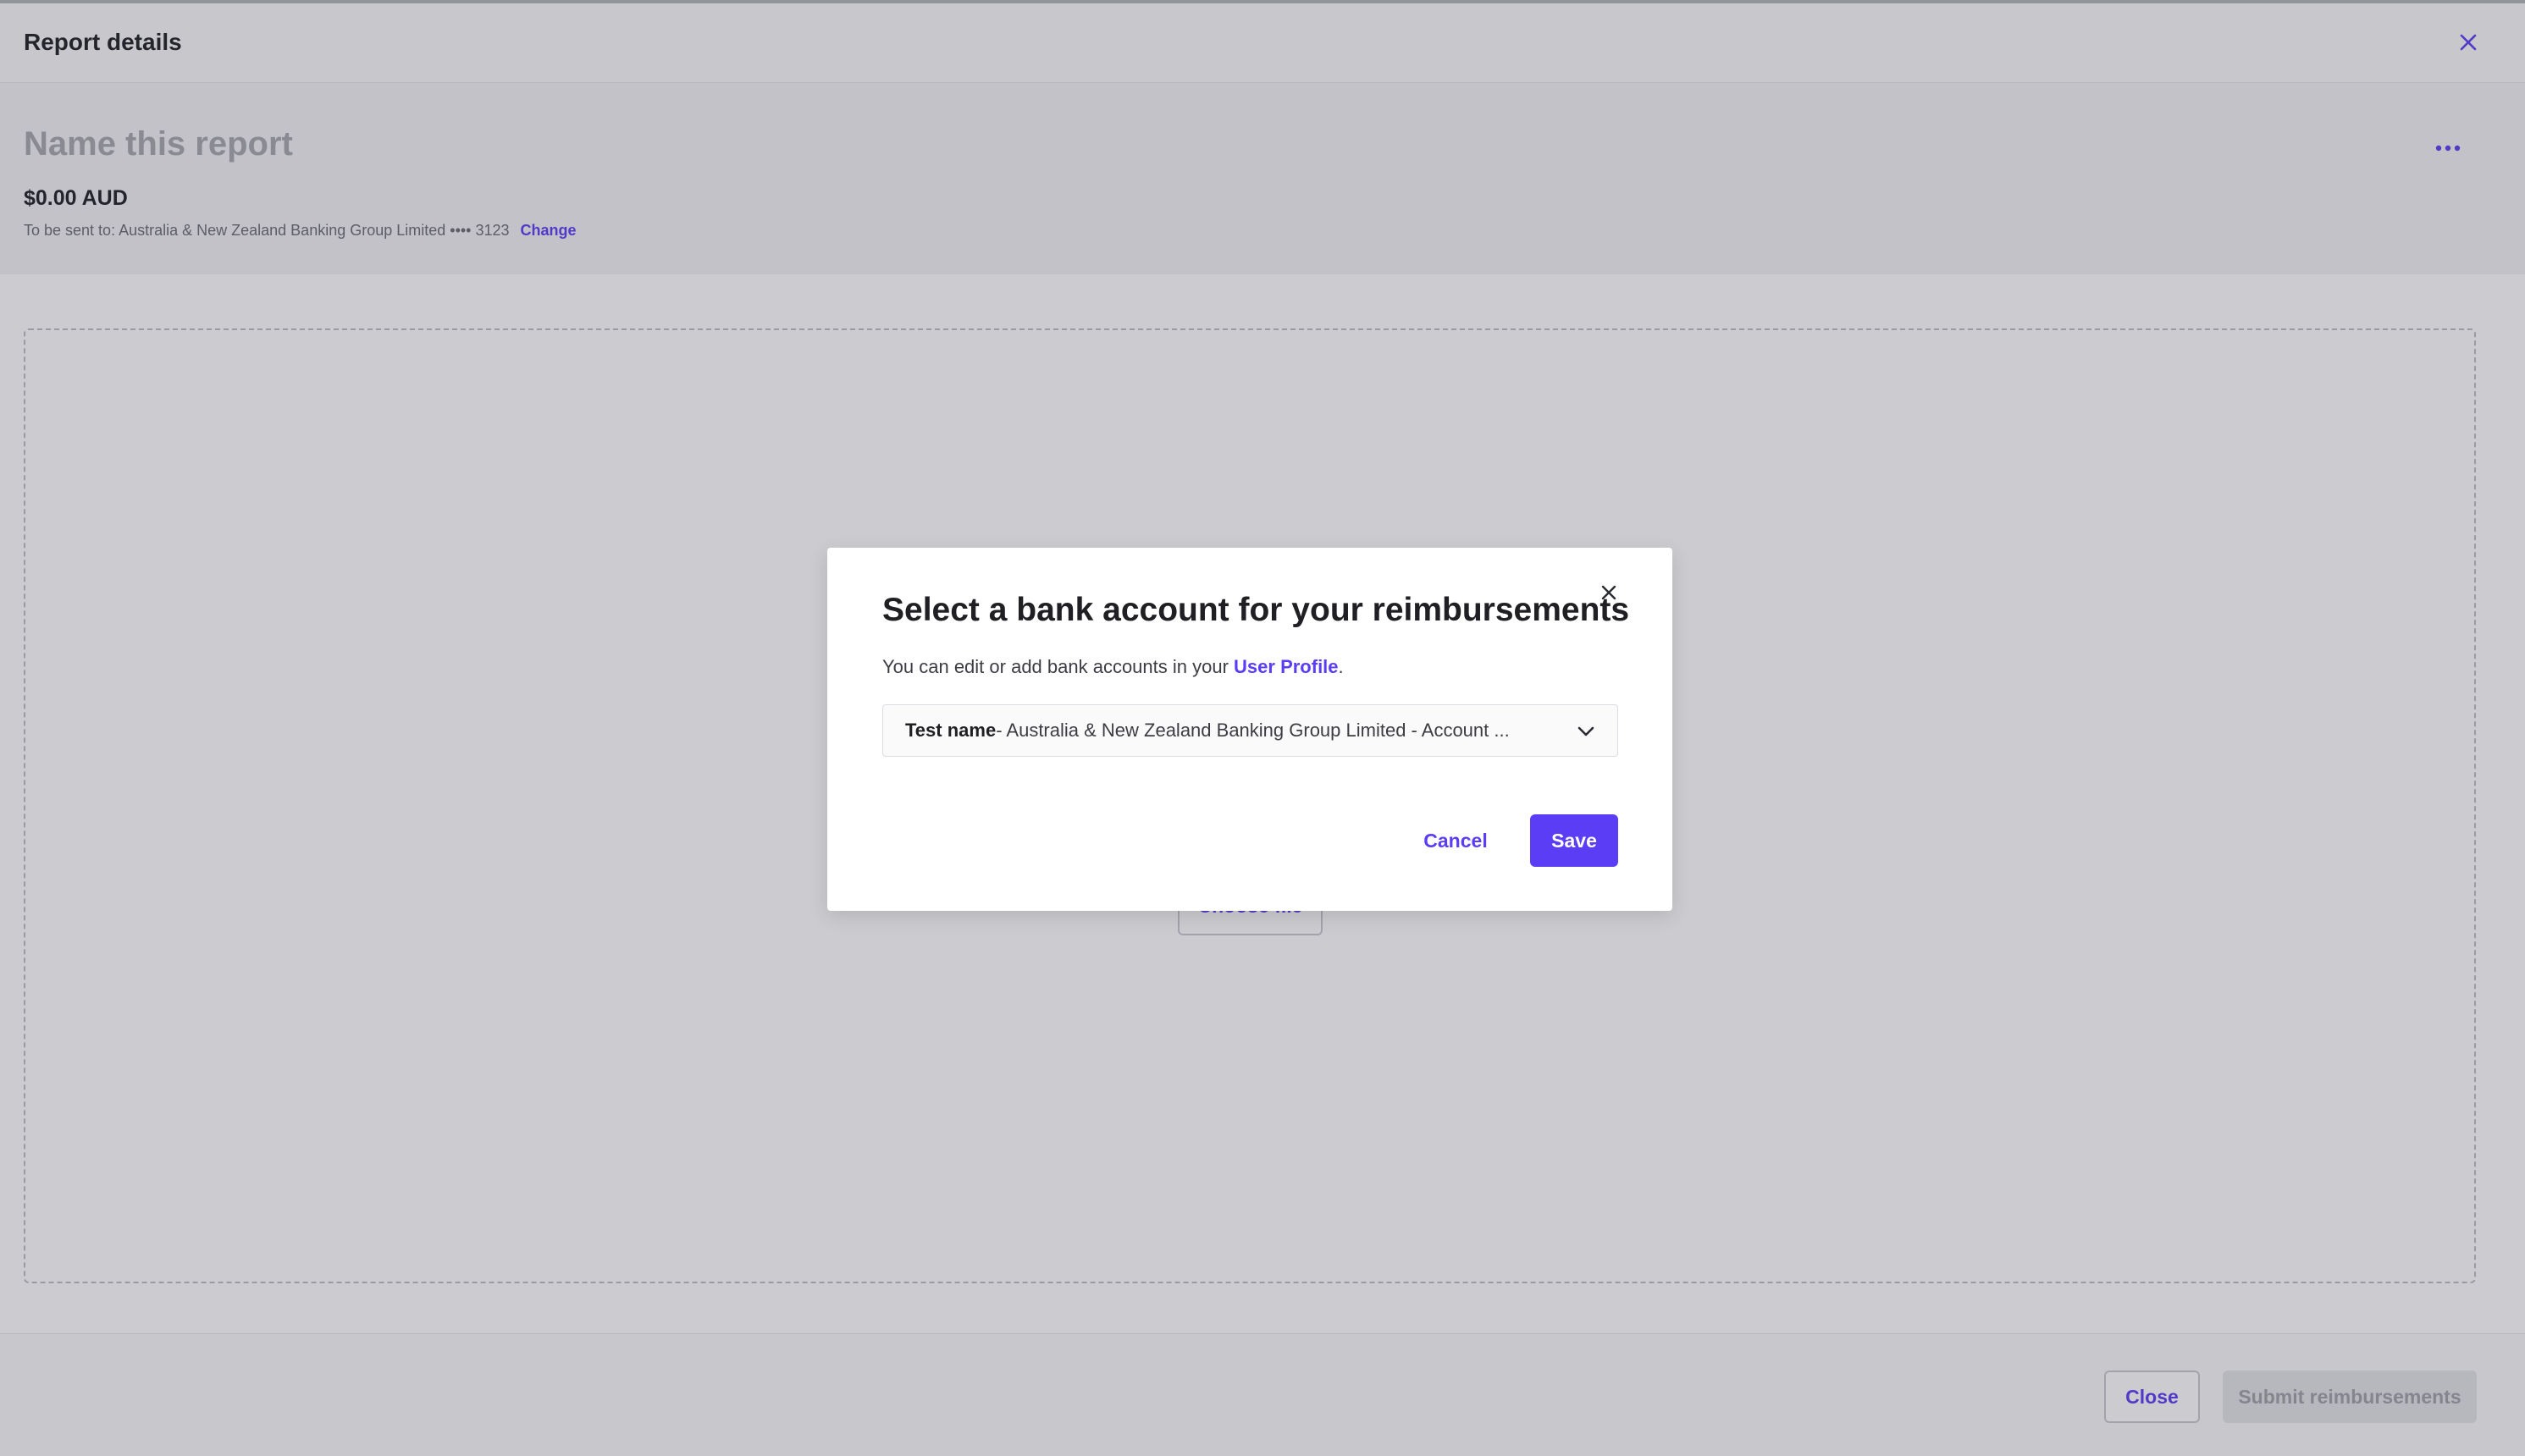 The height and width of the screenshot is (1456, 2525). Describe the element at coordinates (1574, 840) in the screenshot. I see `save-button: Save` at that location.